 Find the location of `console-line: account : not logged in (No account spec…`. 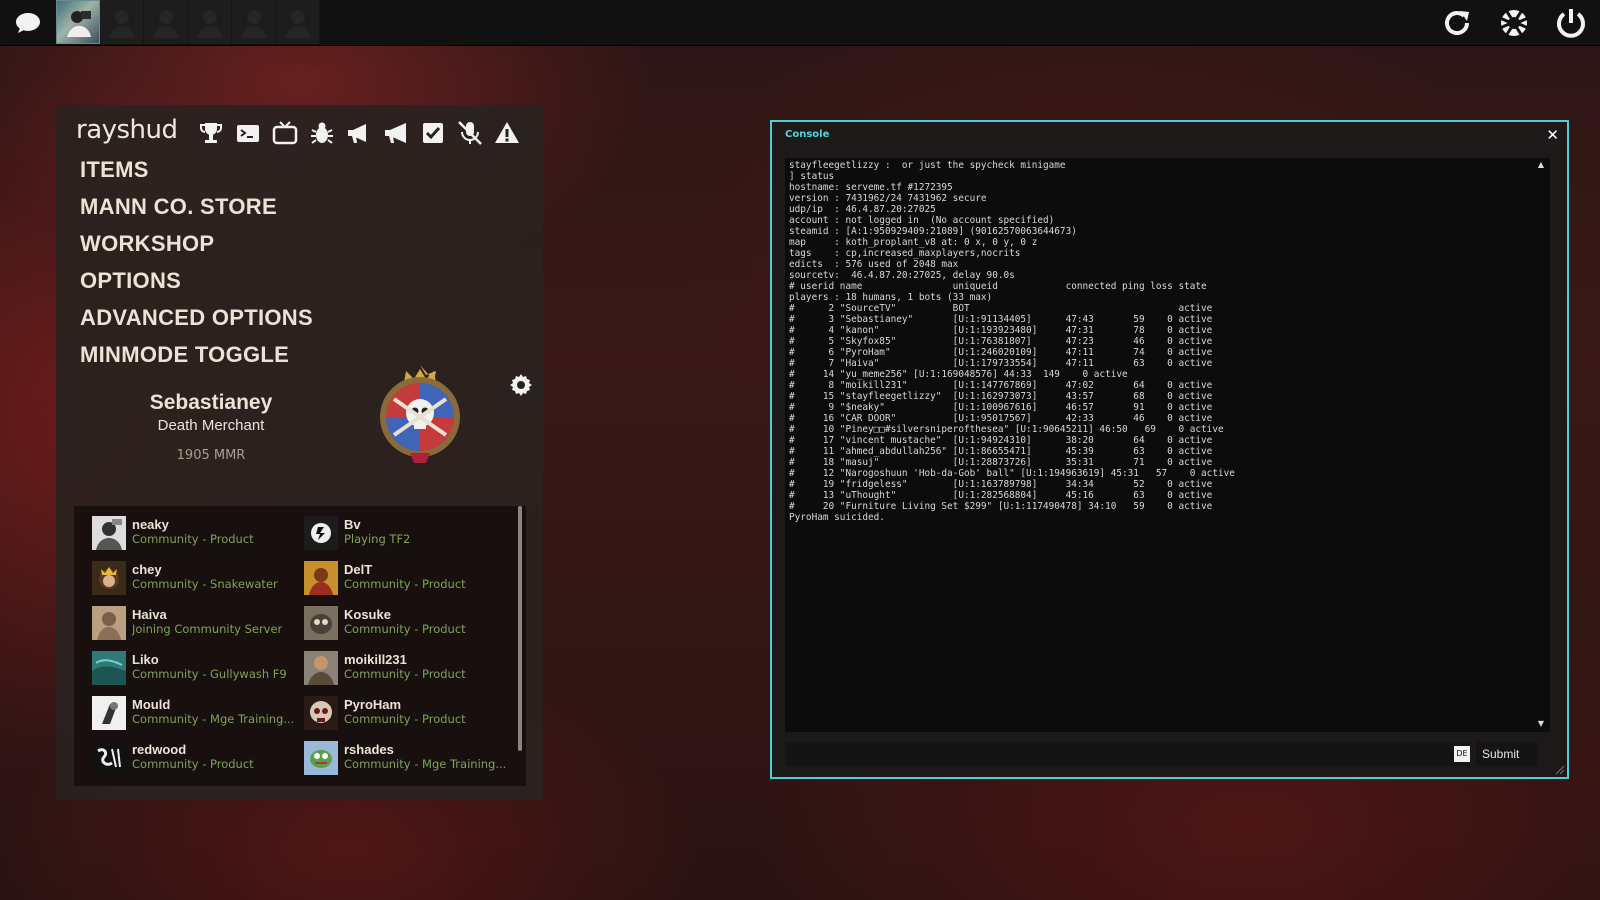

console-line: account : not logged in (No account spec… is located at coordinates (922, 220).